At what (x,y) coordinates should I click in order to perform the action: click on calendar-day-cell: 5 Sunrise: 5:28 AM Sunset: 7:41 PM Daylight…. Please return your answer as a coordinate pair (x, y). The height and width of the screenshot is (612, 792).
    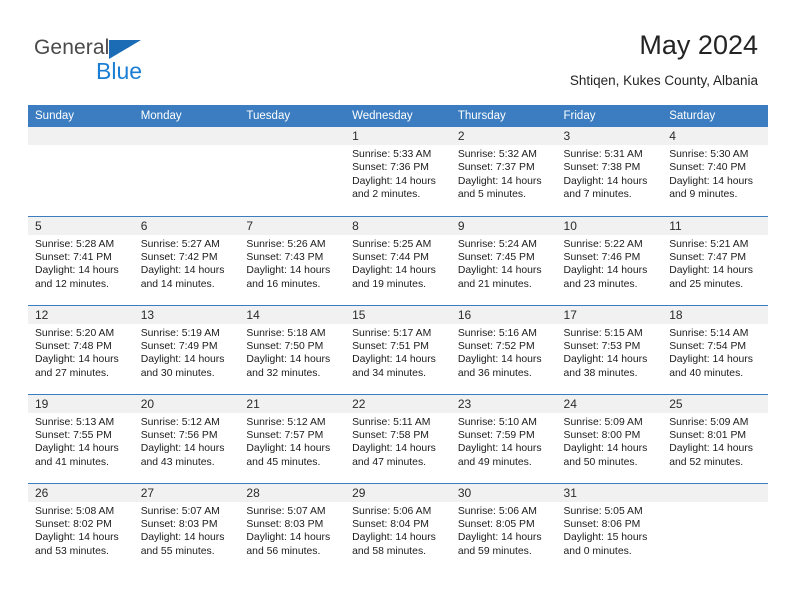
    Looking at the image, I should click on (81, 260).